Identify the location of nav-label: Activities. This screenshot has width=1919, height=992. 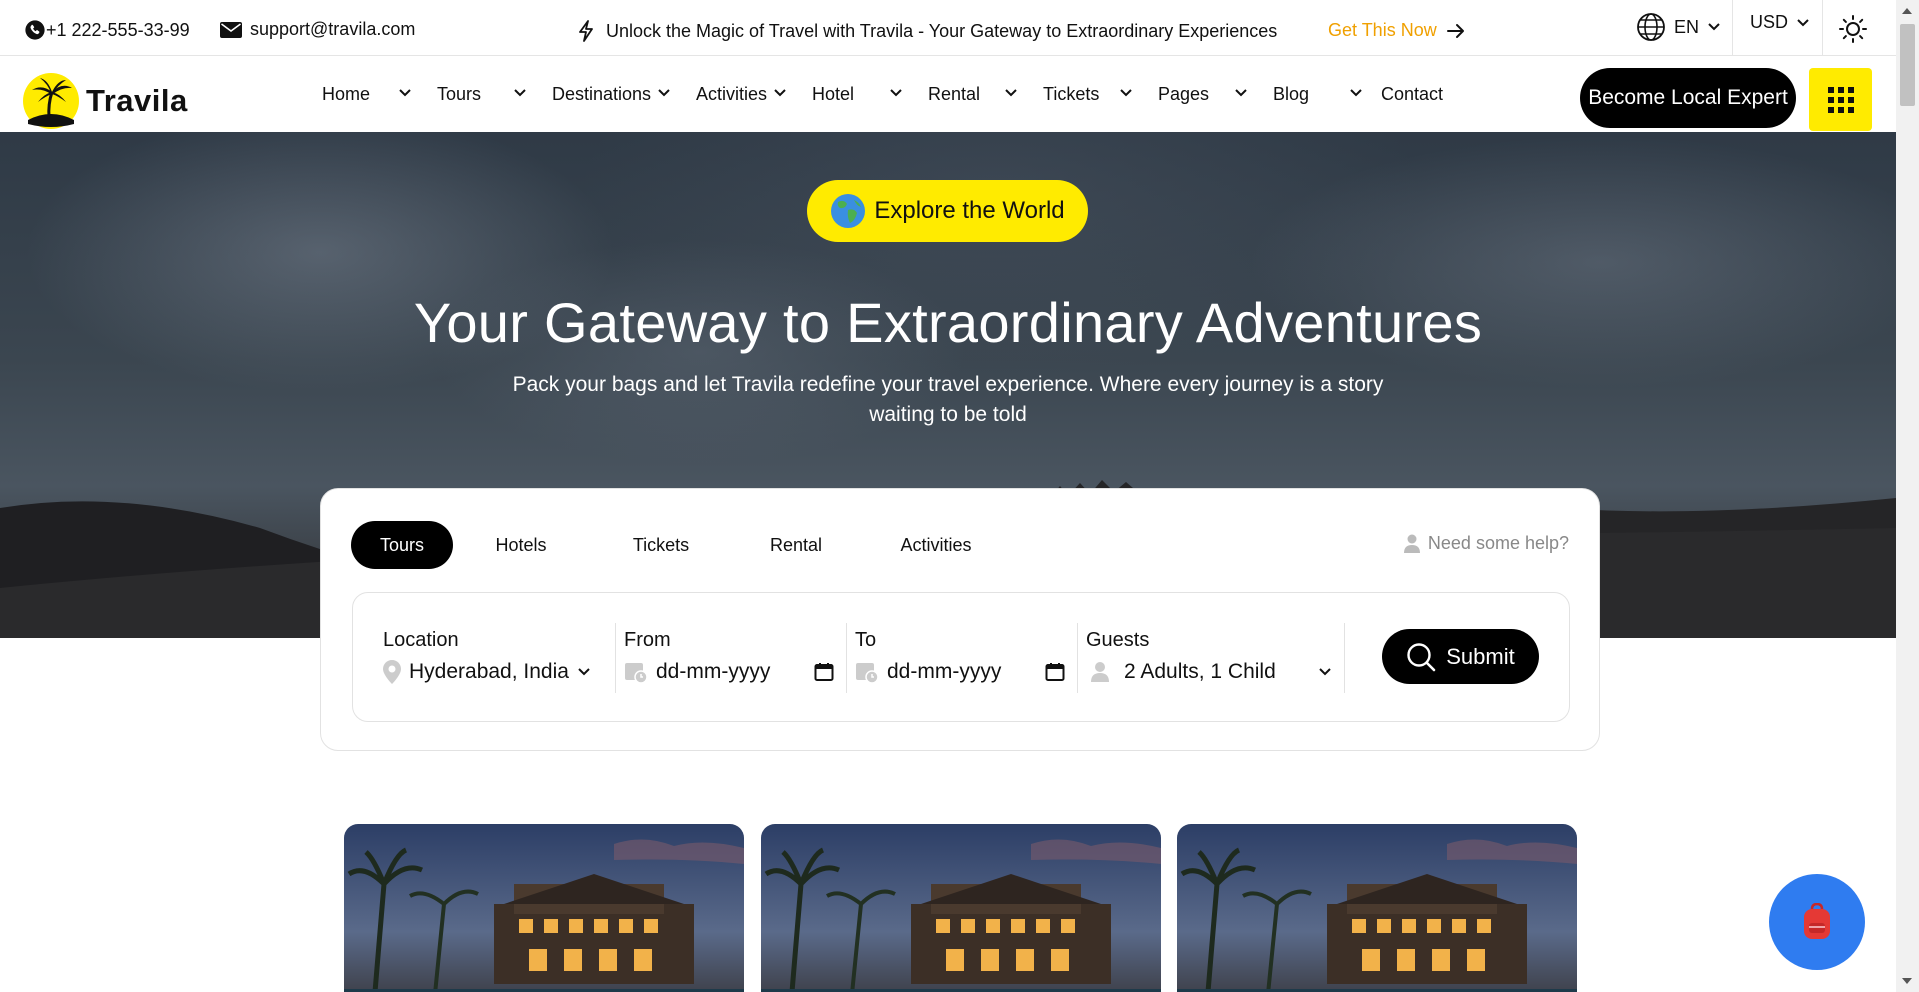
(732, 94).